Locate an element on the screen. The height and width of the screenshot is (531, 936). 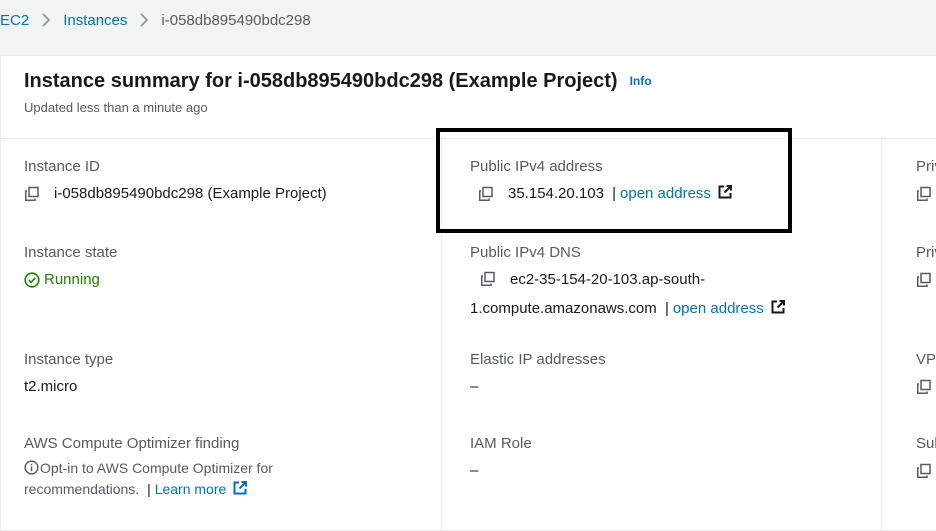
subnet-field: Sub is located at coordinates (926, 457).